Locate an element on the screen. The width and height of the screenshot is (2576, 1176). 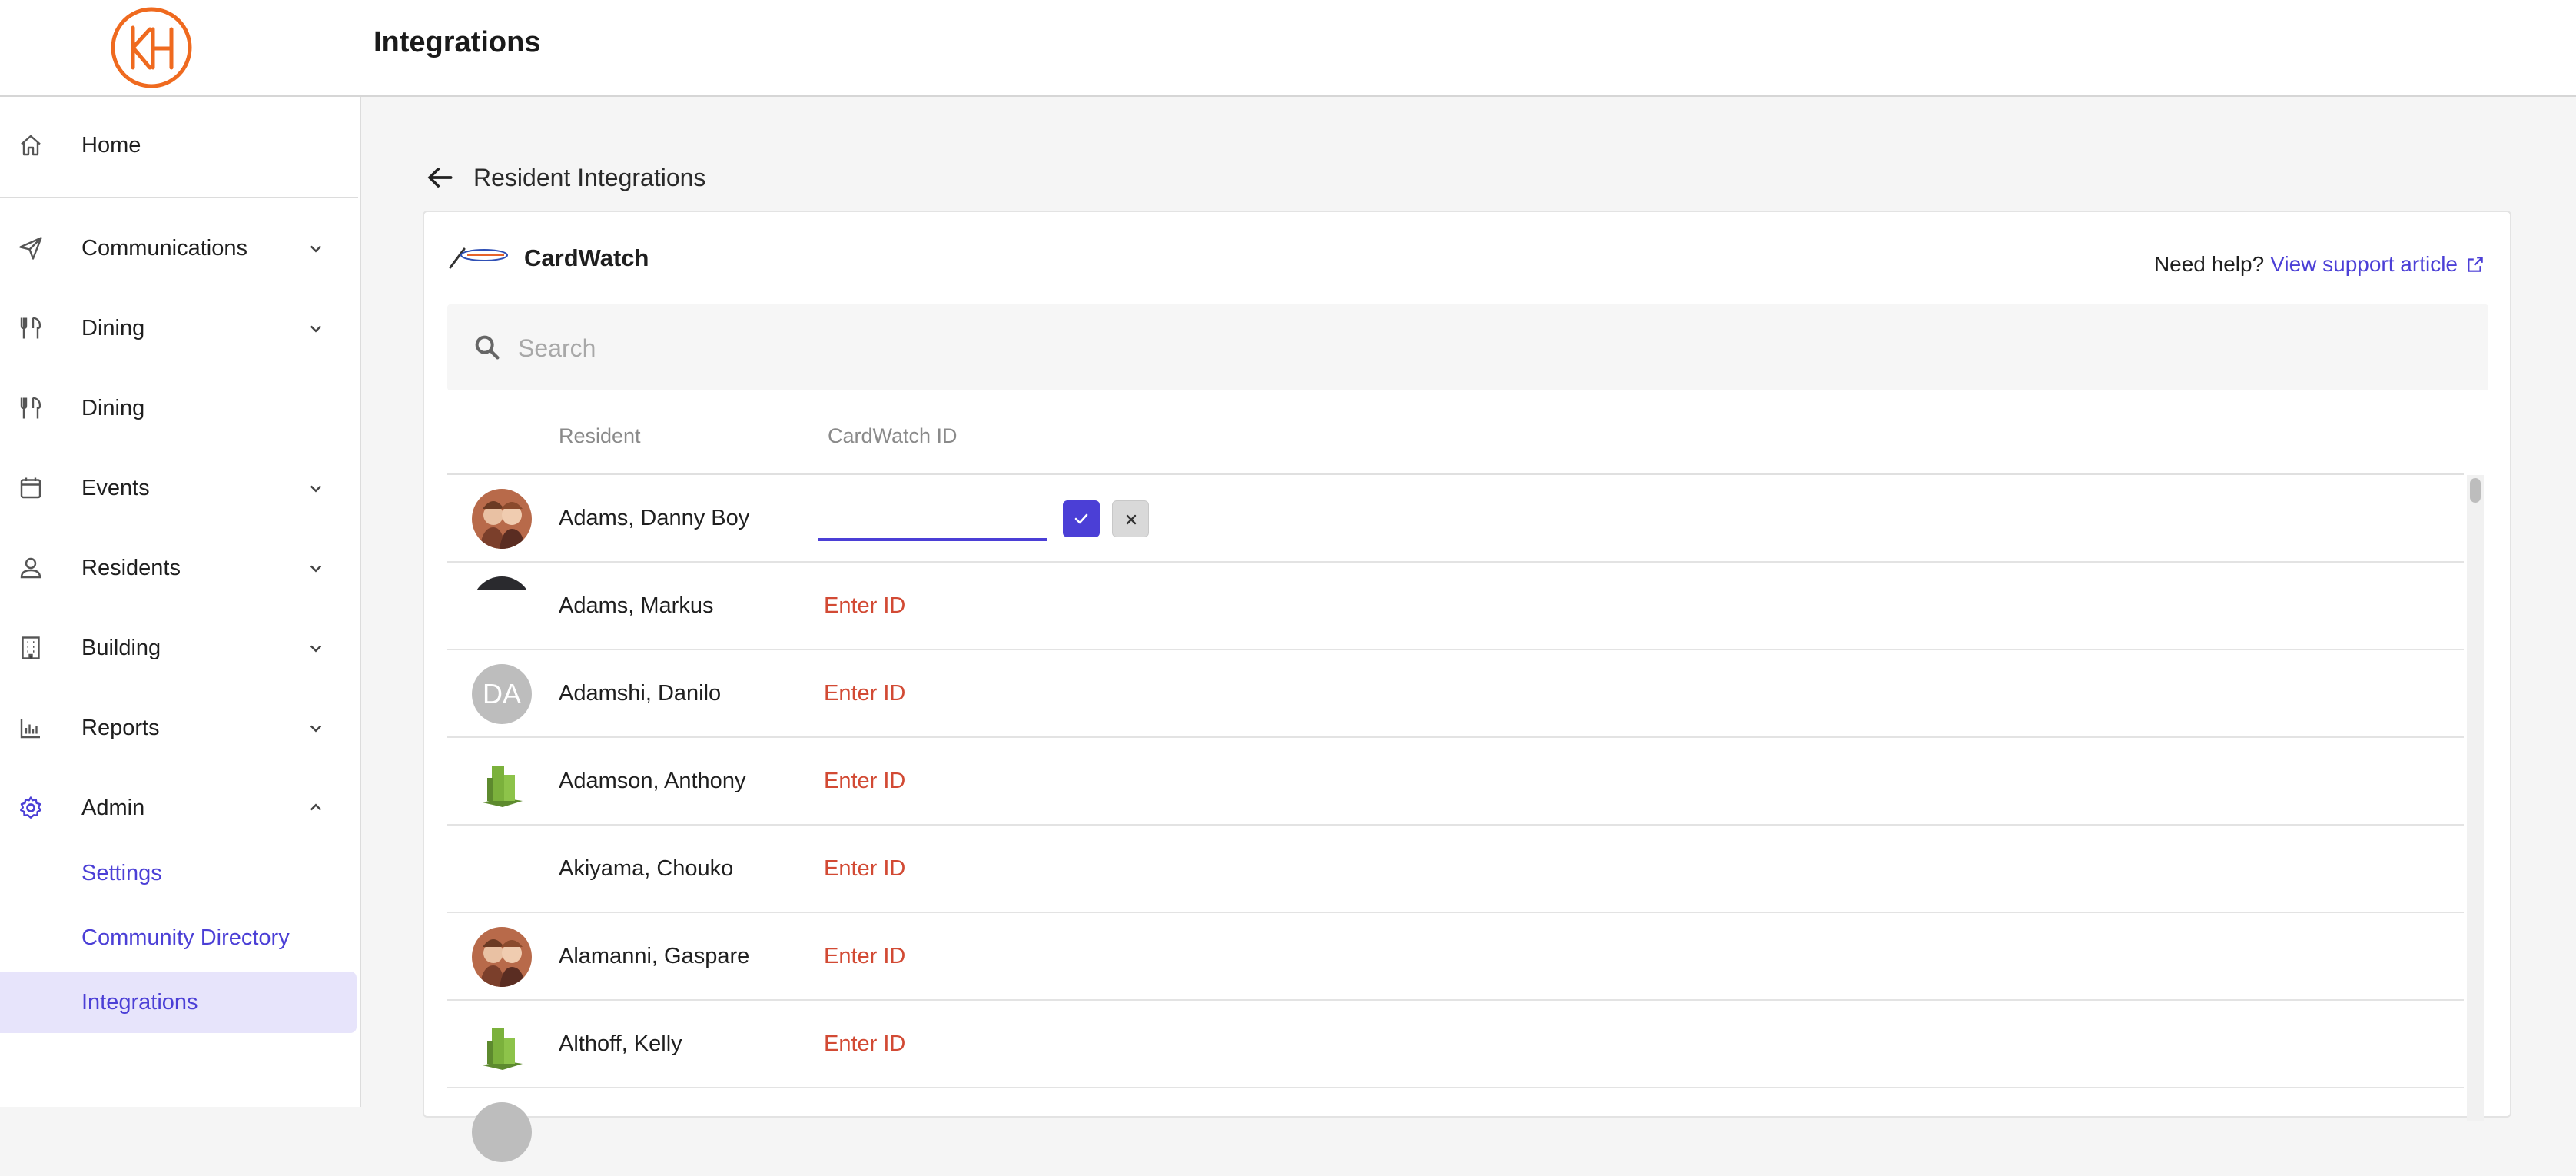
avatar: DA is located at coordinates (502, 694).